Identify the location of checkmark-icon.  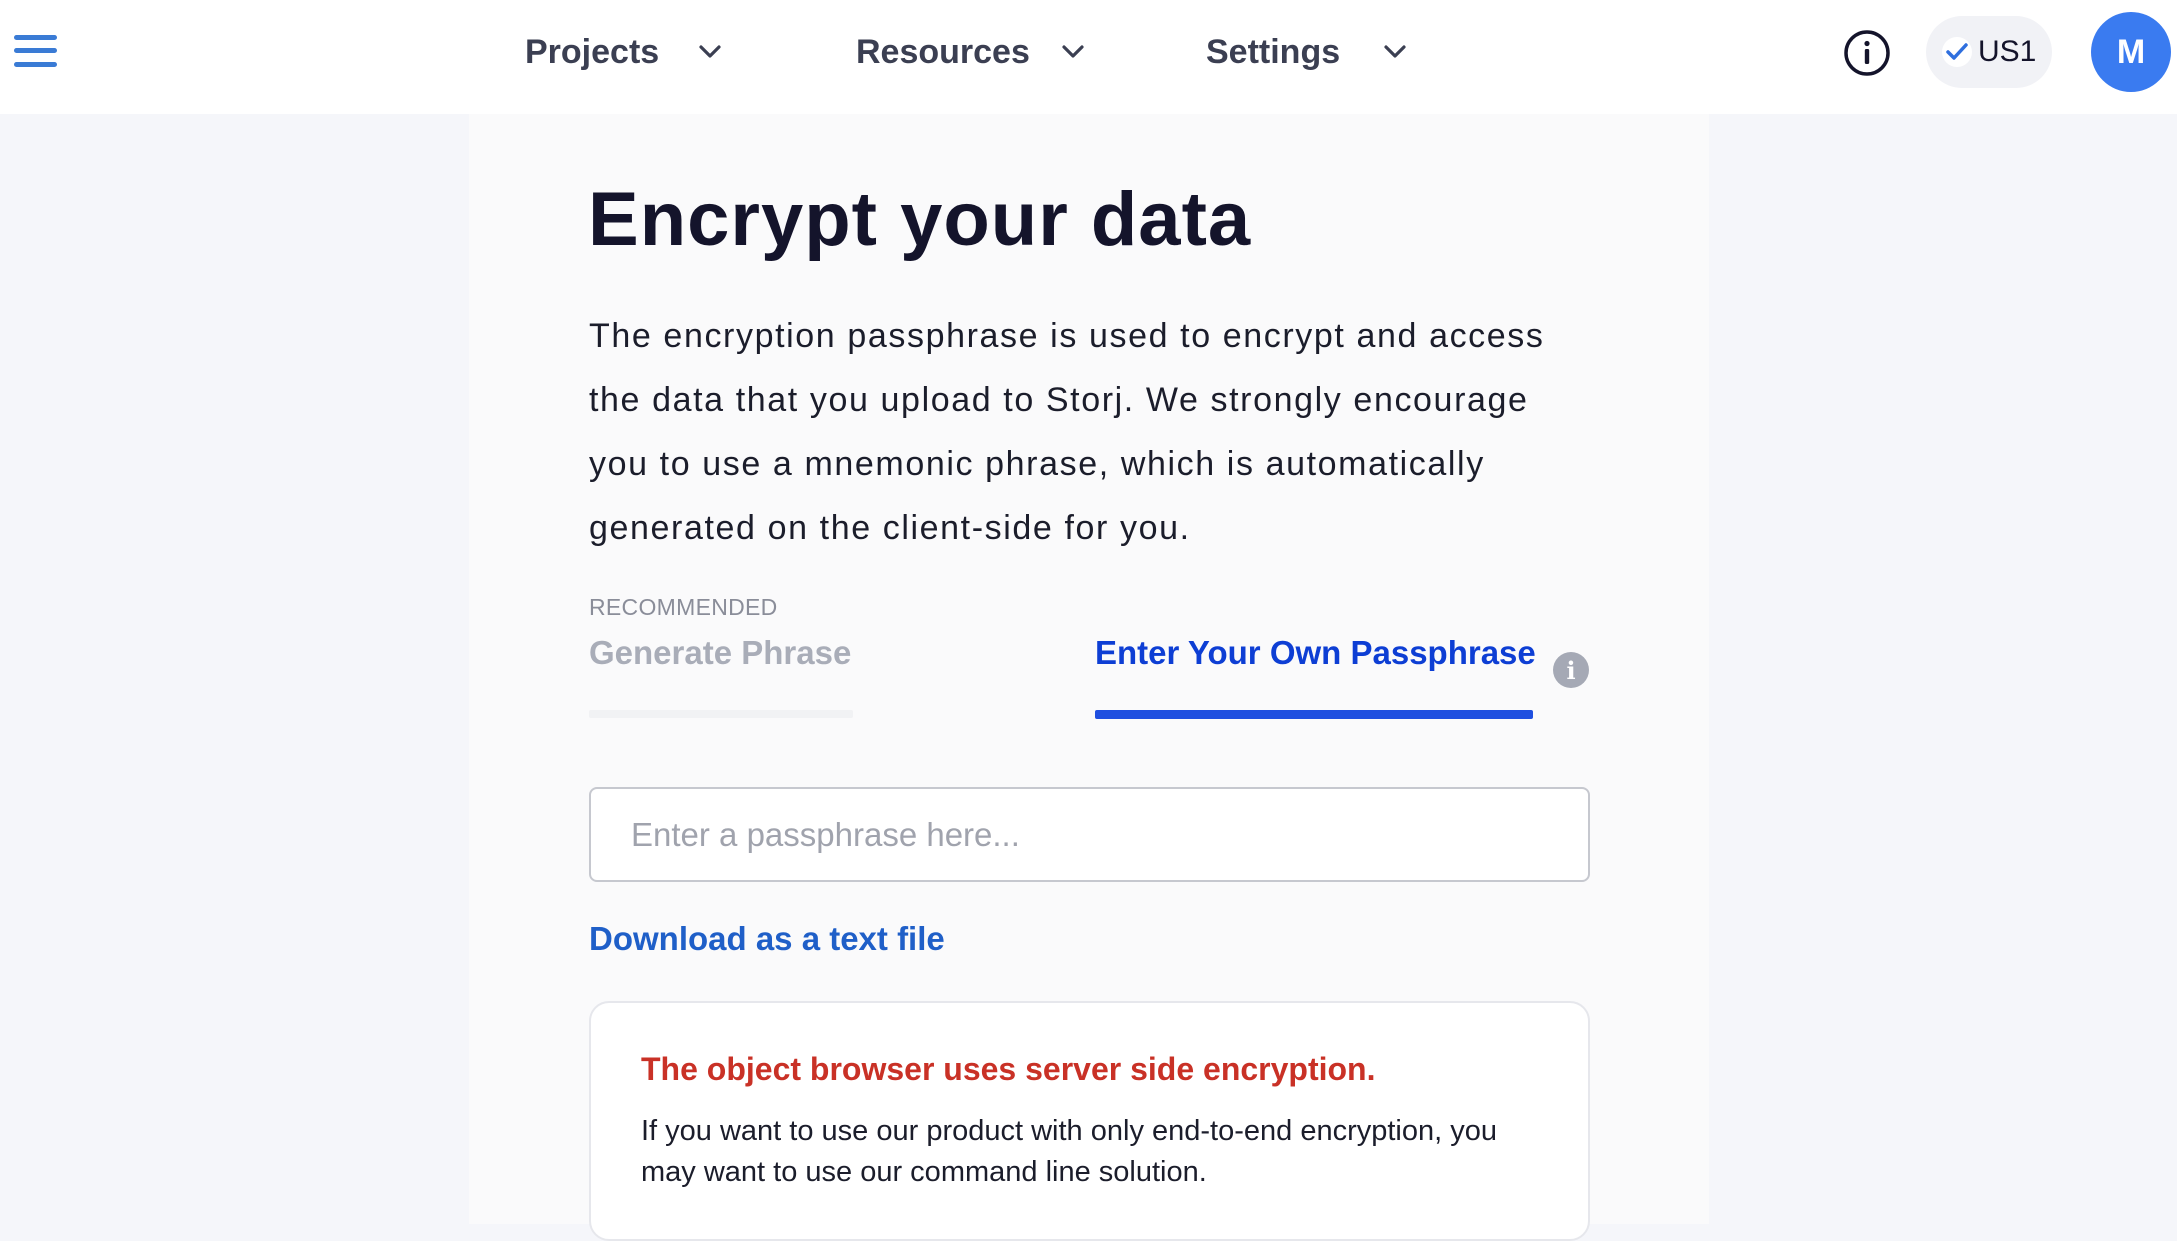
(1957, 52).